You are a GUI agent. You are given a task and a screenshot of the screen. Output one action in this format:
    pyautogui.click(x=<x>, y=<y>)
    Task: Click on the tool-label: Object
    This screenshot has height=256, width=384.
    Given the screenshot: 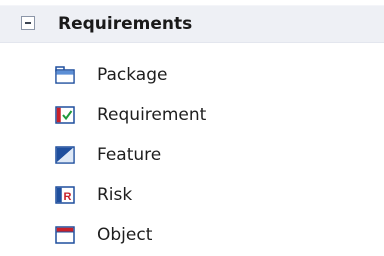 What is the action you would take?
    pyautogui.click(x=125, y=235)
    